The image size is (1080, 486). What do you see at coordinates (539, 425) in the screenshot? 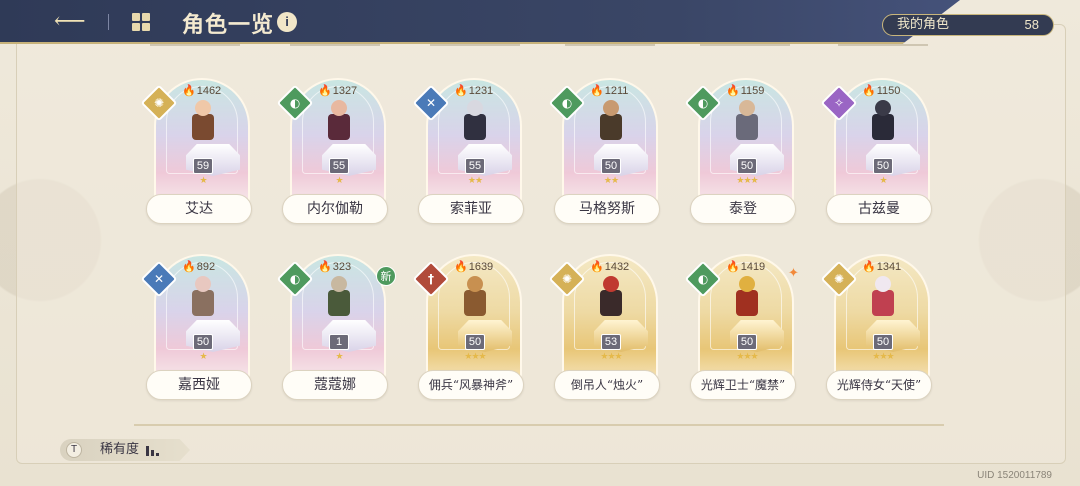
I see `list-divider` at bounding box center [539, 425].